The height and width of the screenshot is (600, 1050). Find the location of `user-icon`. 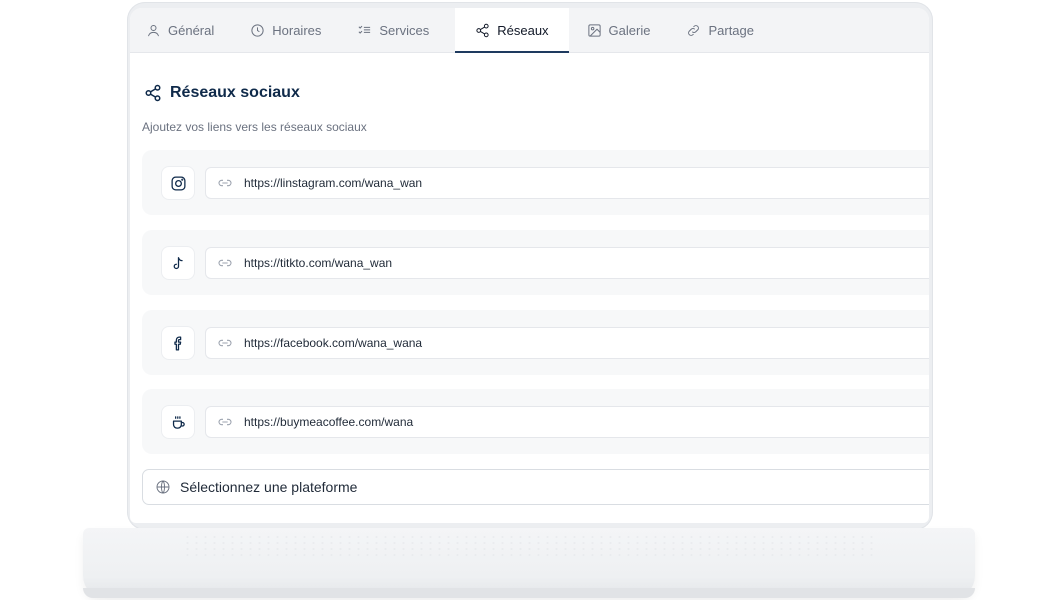

user-icon is located at coordinates (153, 30).